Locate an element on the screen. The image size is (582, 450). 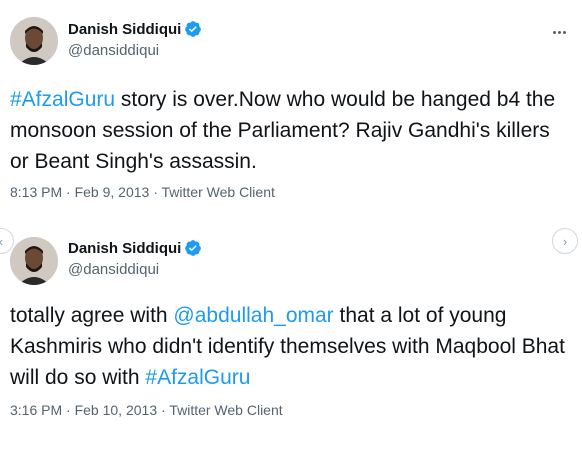
mention-link: @abdullah_omar is located at coordinates (253, 315).